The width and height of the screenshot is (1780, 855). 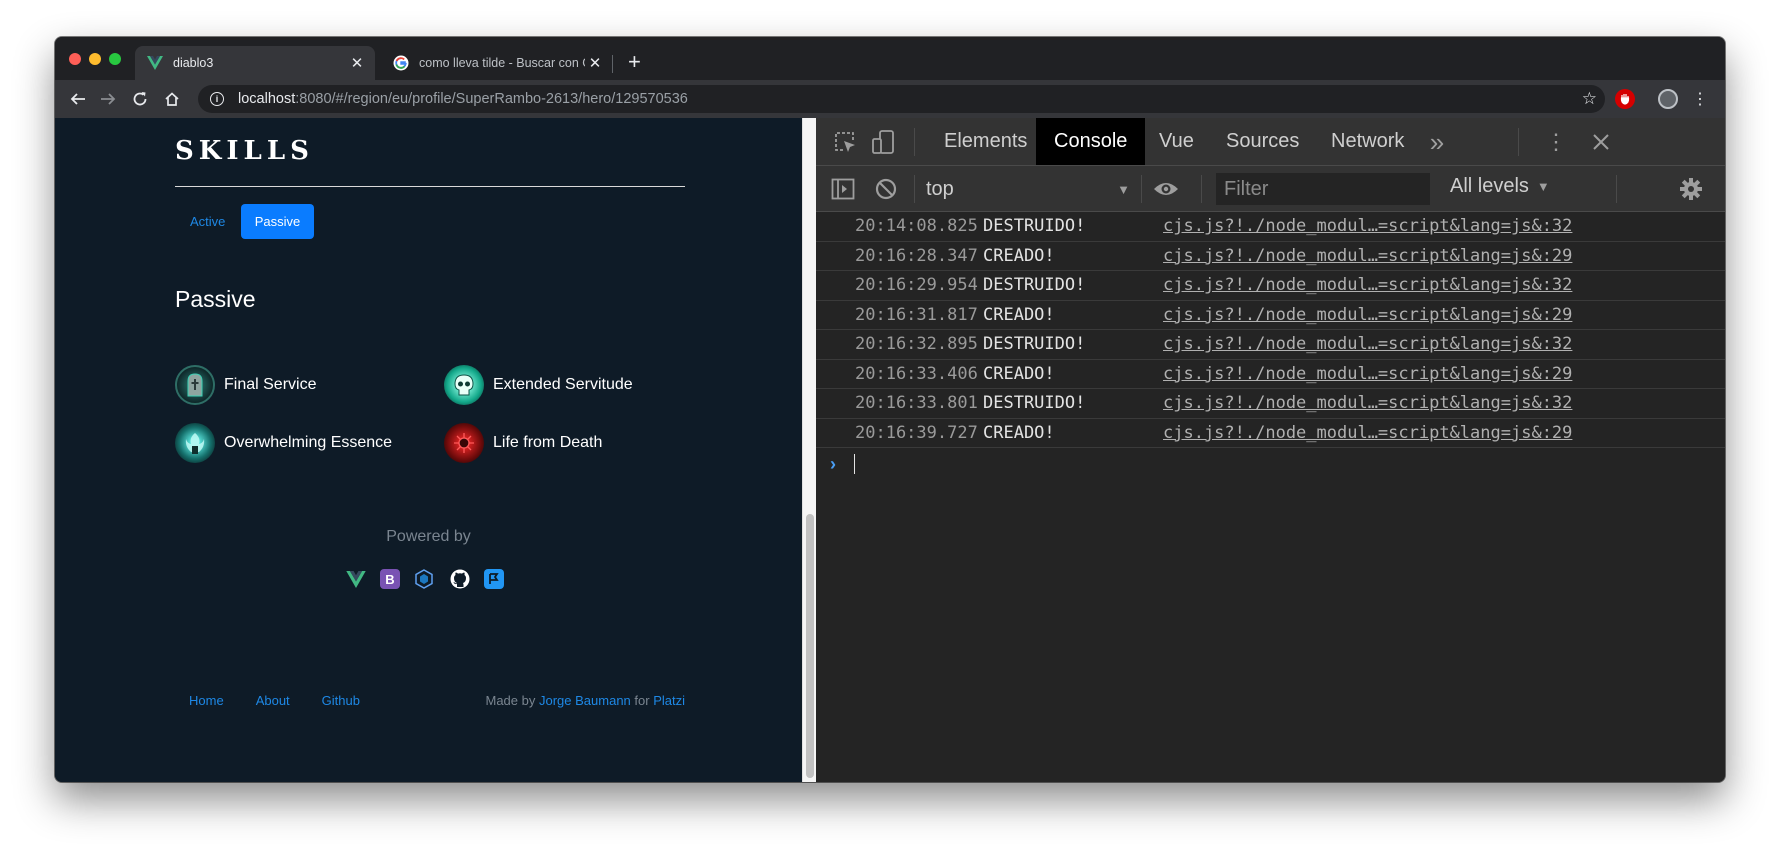 What do you see at coordinates (494, 579) in the screenshot?
I see `platzi-icon` at bounding box center [494, 579].